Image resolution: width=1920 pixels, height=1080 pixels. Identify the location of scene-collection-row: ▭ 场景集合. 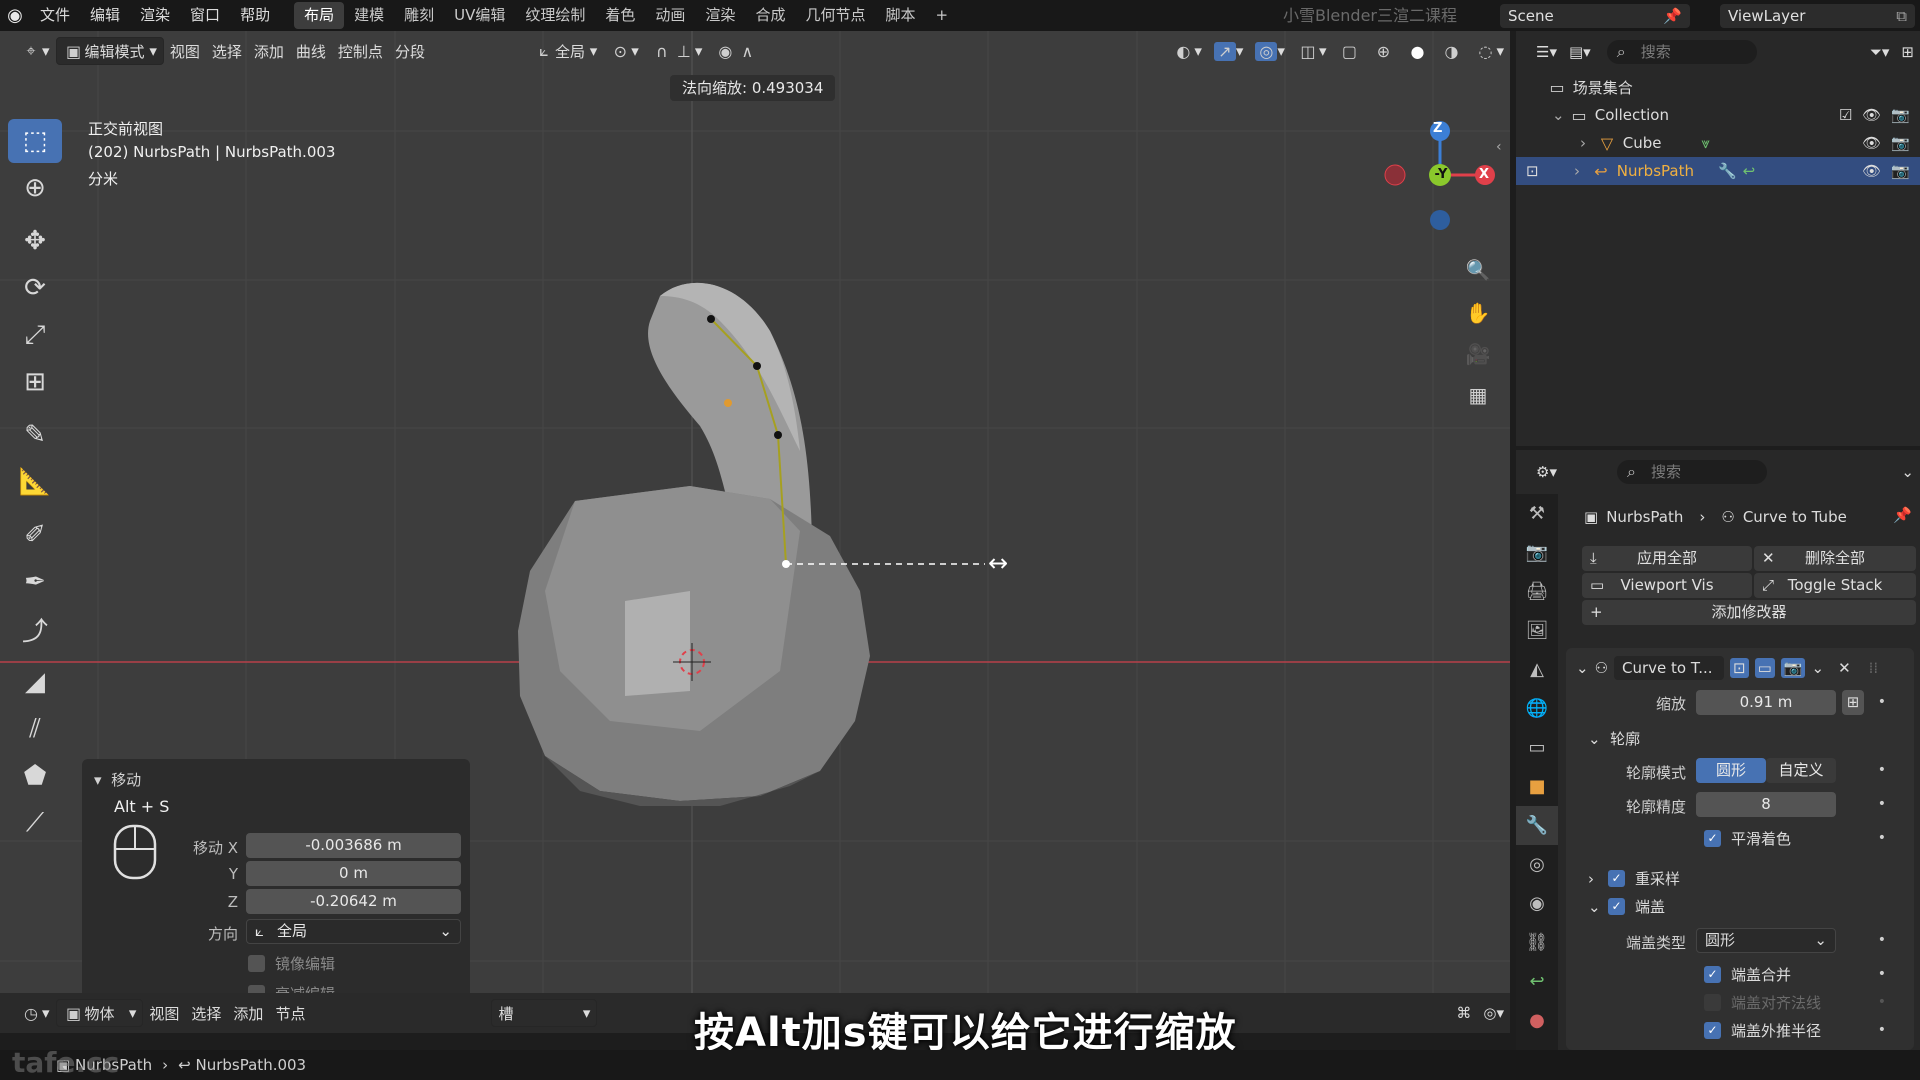
(1718, 87).